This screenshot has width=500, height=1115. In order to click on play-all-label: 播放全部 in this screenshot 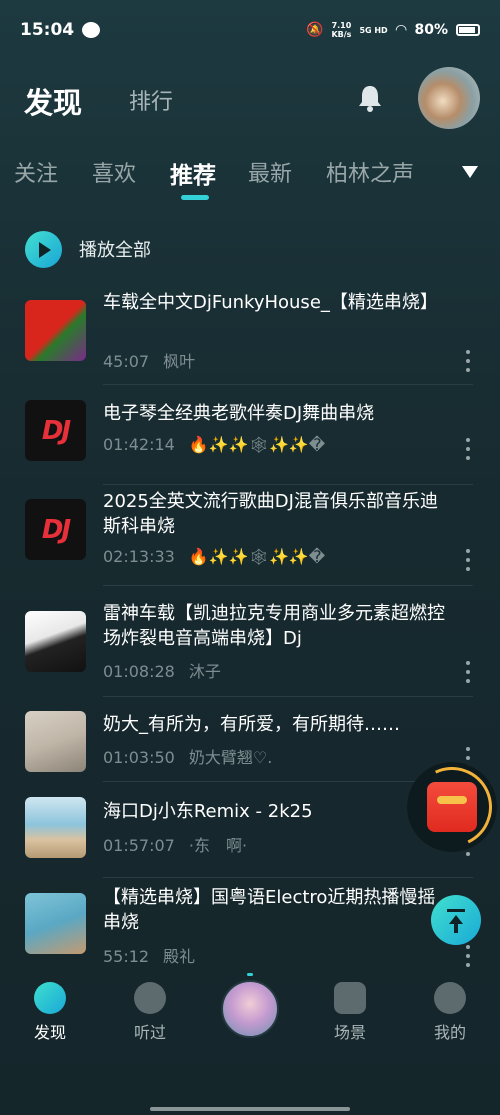, I will do `click(115, 250)`.